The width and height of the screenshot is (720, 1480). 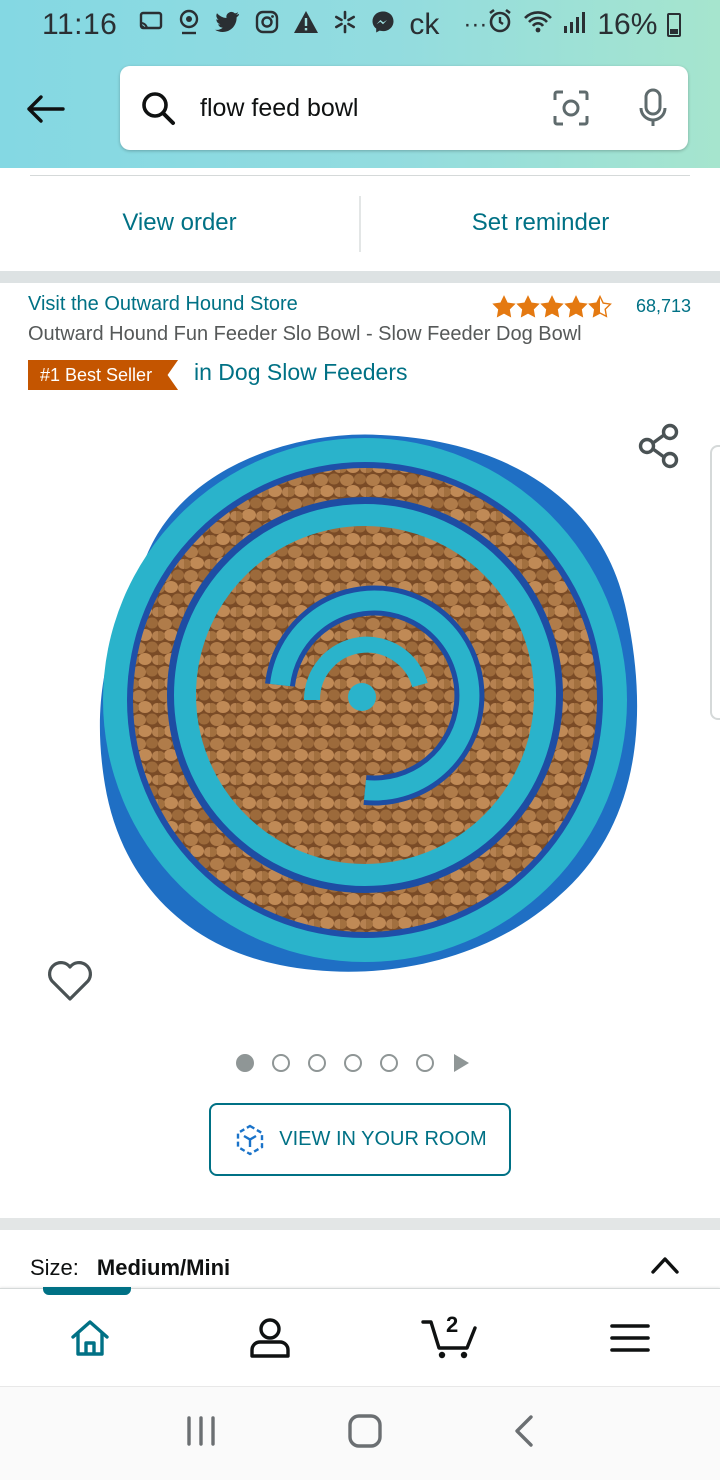 What do you see at coordinates (575, 25) in the screenshot?
I see `signal-icon` at bounding box center [575, 25].